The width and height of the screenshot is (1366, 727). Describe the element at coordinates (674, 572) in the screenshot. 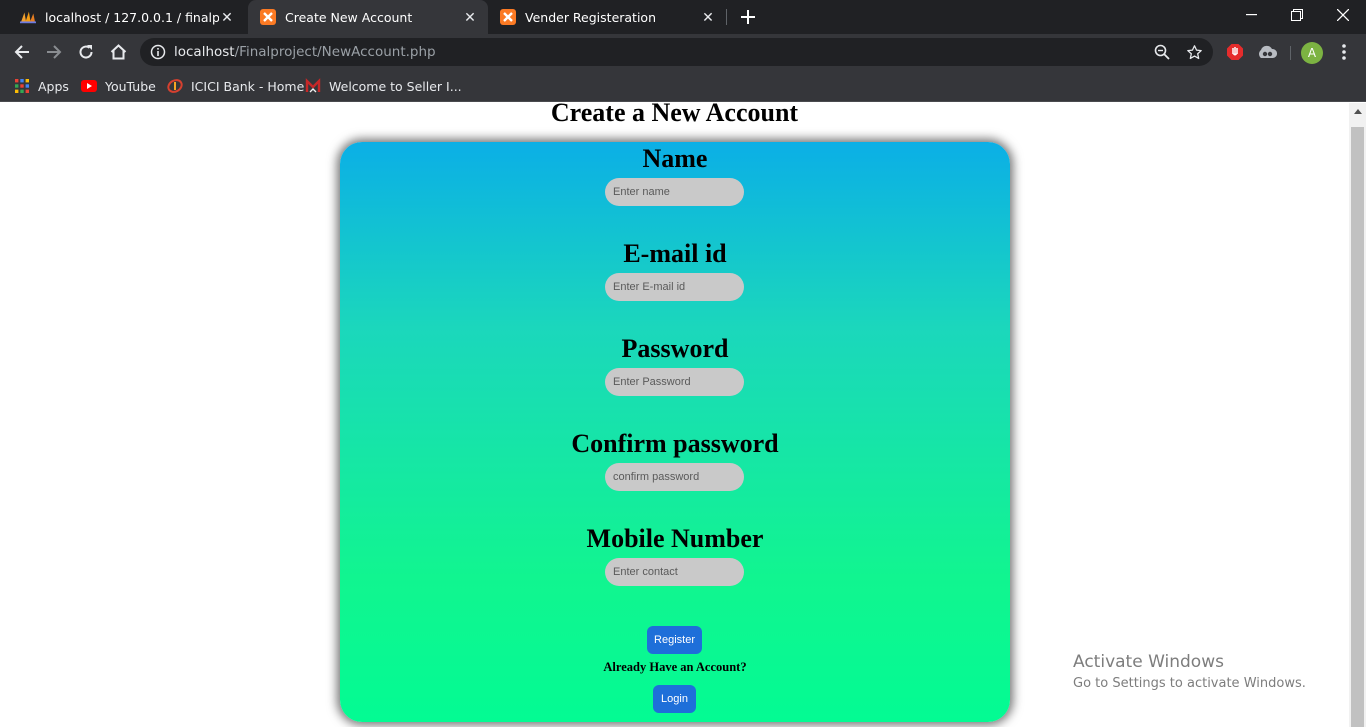

I see `mobile-number-input` at that location.